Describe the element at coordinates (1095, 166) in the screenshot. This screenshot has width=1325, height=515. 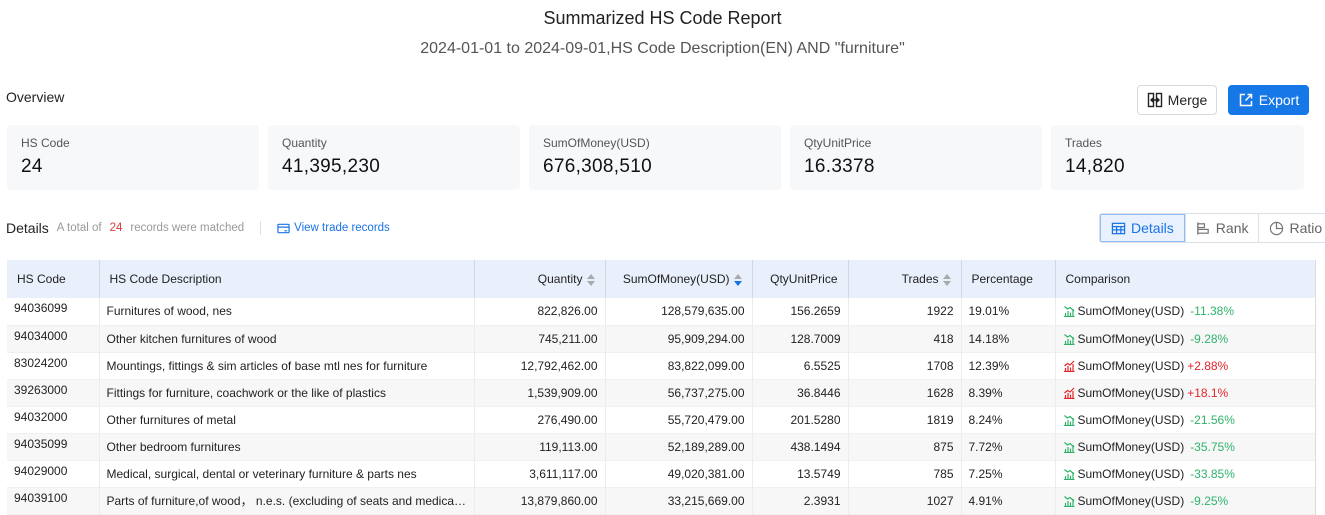
I see `card-value: 14,820` at that location.